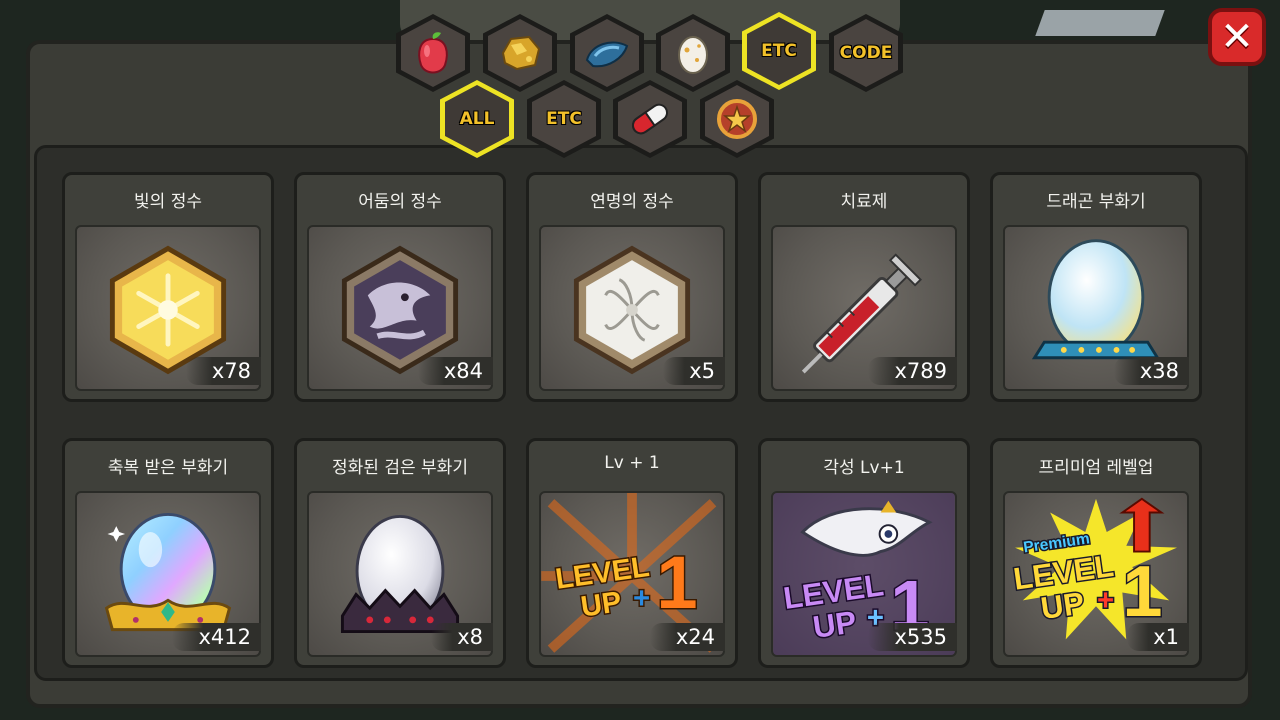  Describe the element at coordinates (400, 553) in the screenshot. I see `item-card: 정화된 검은 부화기 x8` at that location.